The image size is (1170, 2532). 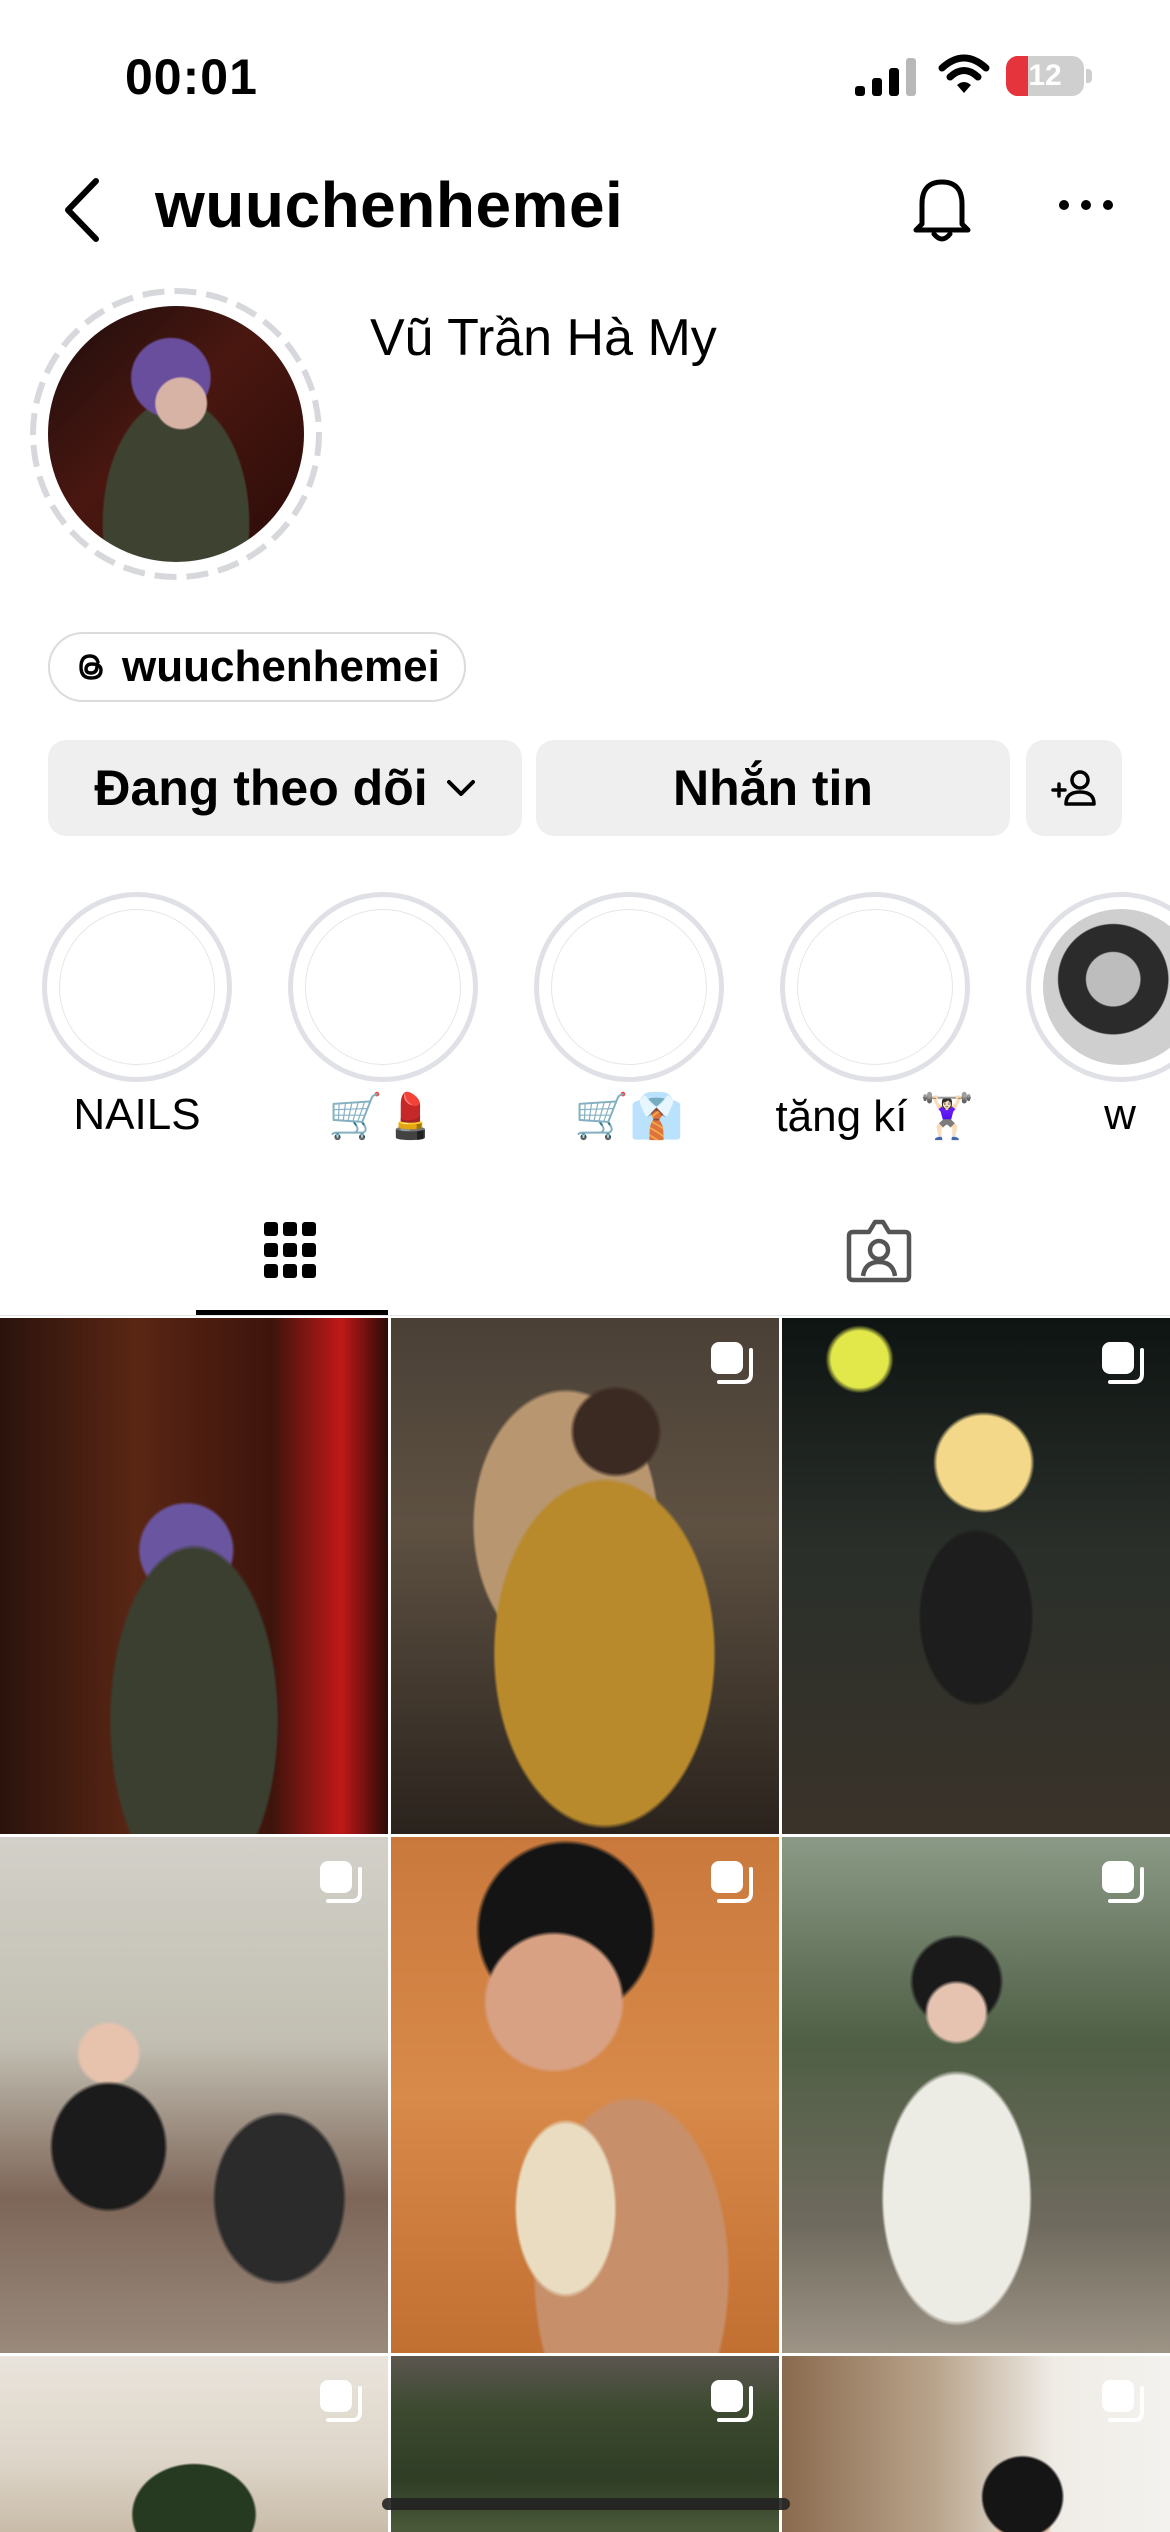 I want to click on message-button: Nhắn tin, so click(x=773, y=788).